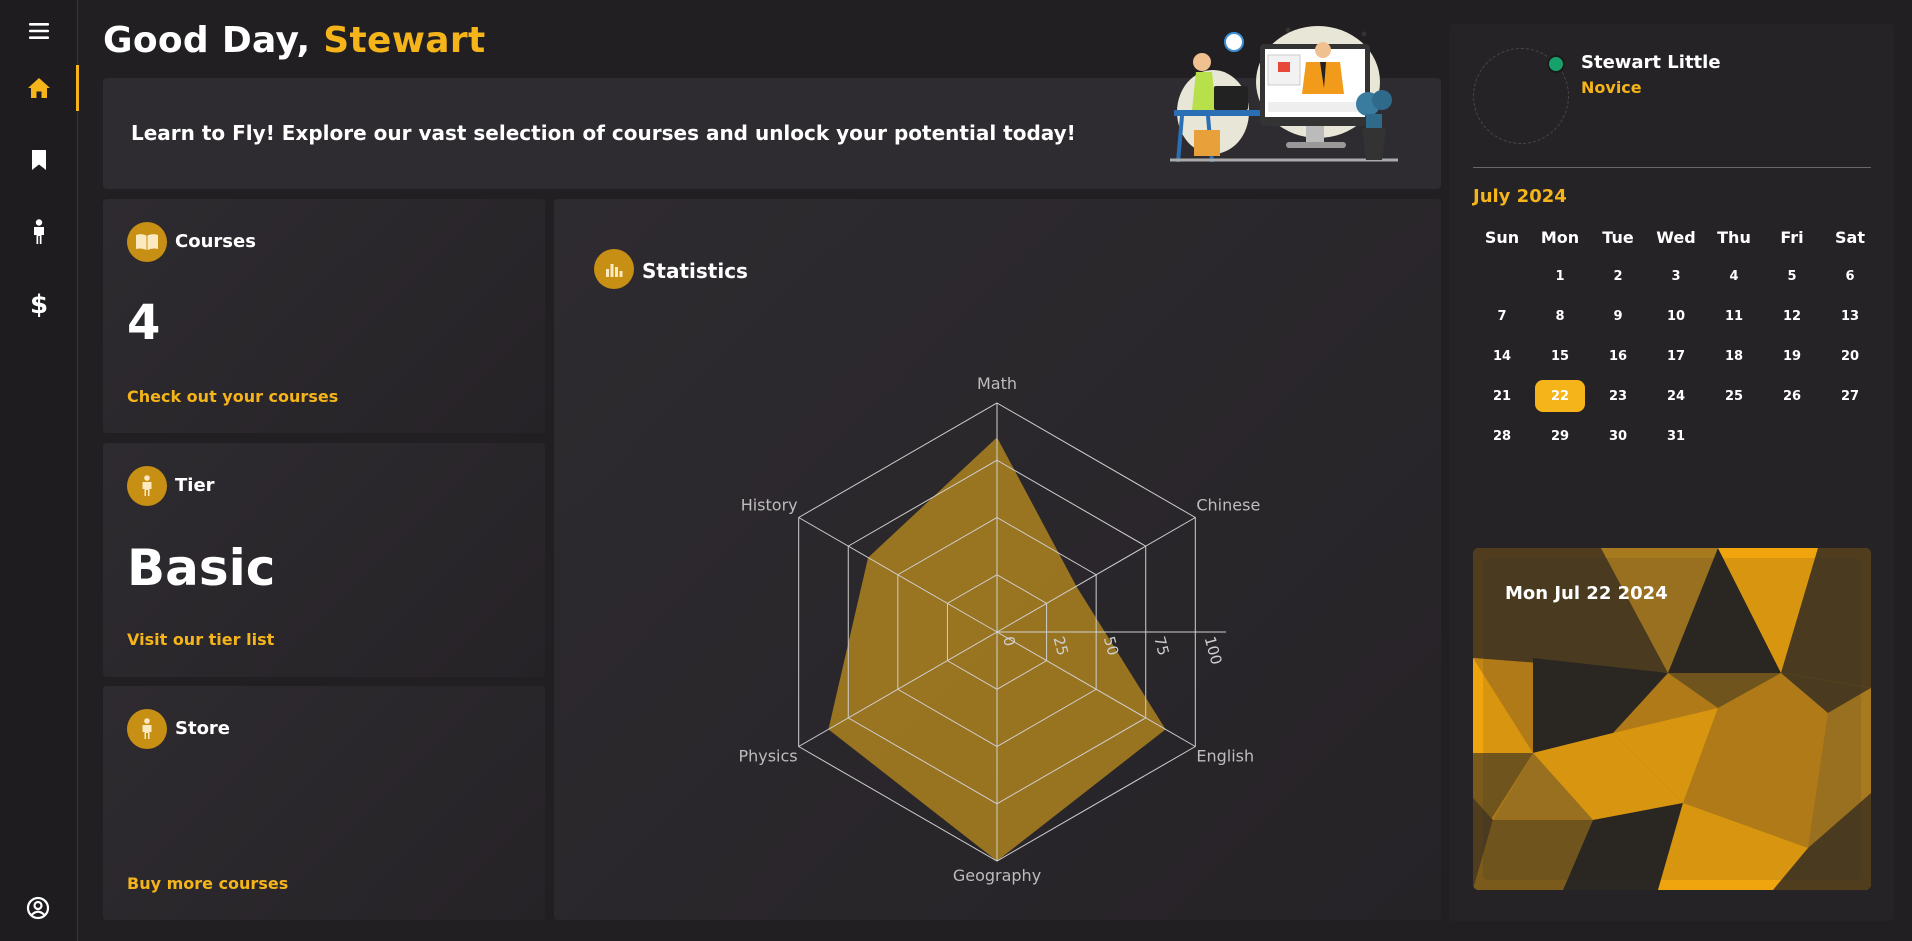  What do you see at coordinates (1850, 316) in the screenshot?
I see `calendar-day: 13` at bounding box center [1850, 316].